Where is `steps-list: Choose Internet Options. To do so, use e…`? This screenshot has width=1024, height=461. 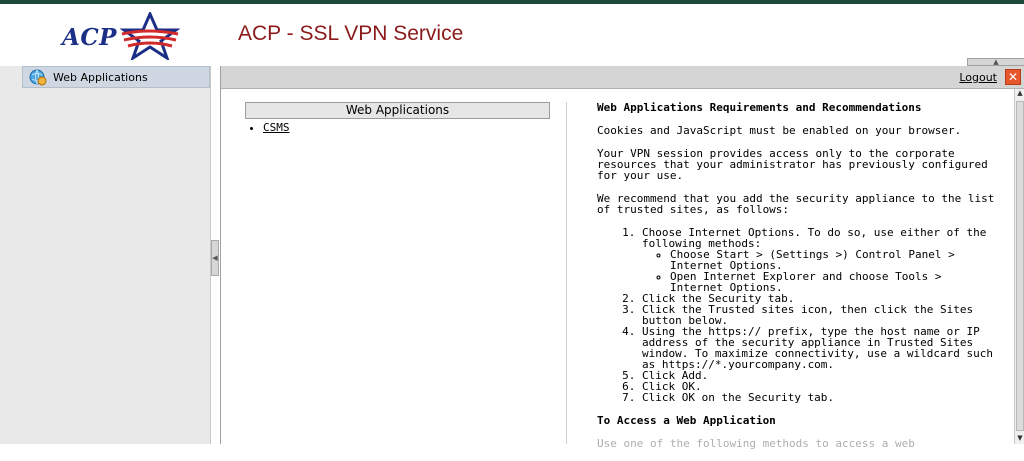 steps-list: Choose Internet Options. To do so, use e… is located at coordinates (797, 315).